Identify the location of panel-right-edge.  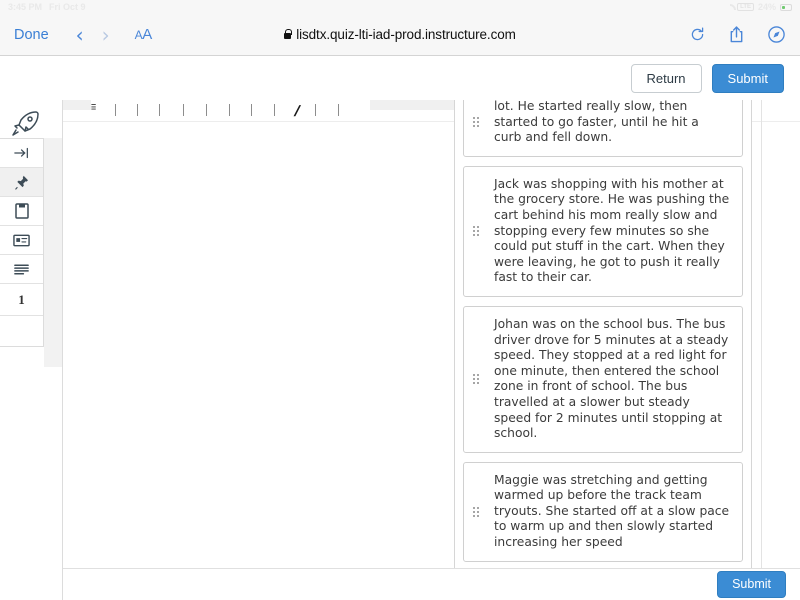
(761, 350).